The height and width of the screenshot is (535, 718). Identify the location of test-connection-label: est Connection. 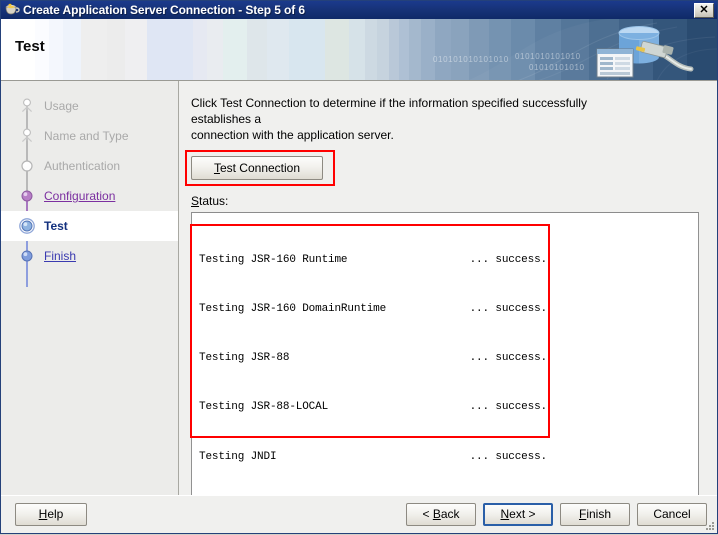
(260, 167).